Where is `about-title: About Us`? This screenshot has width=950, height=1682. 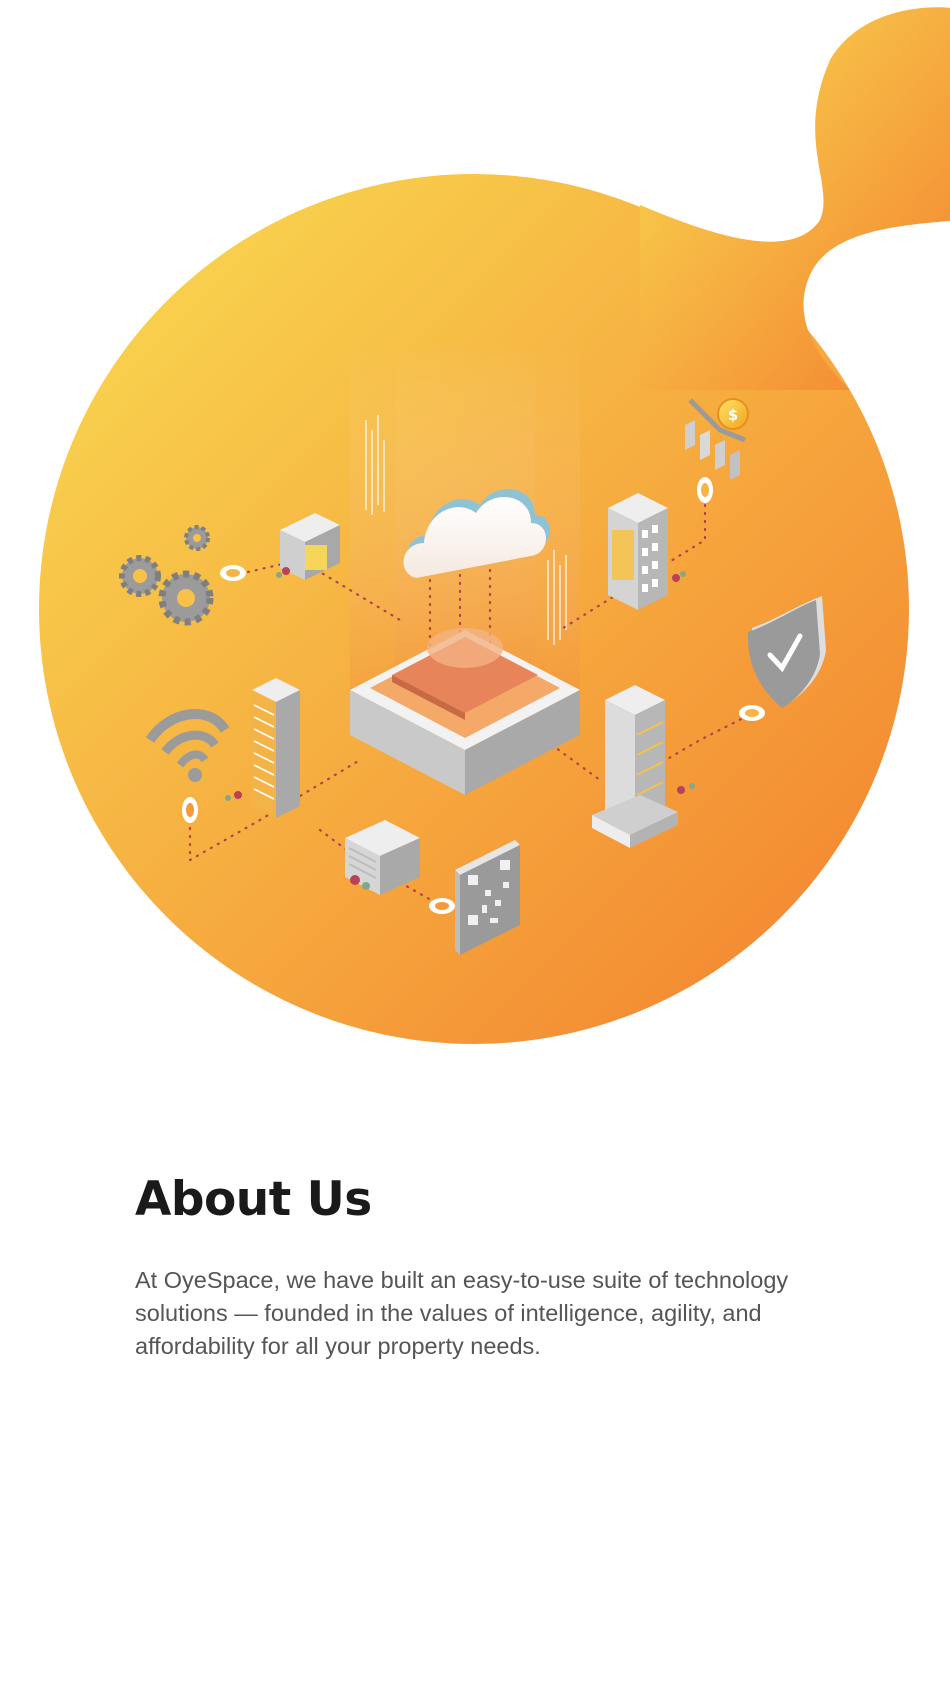
about-title: About Us is located at coordinates (253, 1199).